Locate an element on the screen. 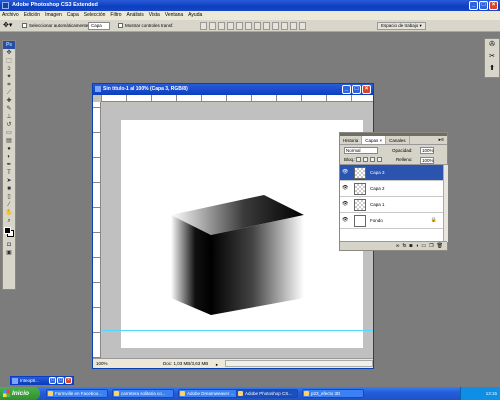  history-brush-icon: ↺ is located at coordinates (9, 125).